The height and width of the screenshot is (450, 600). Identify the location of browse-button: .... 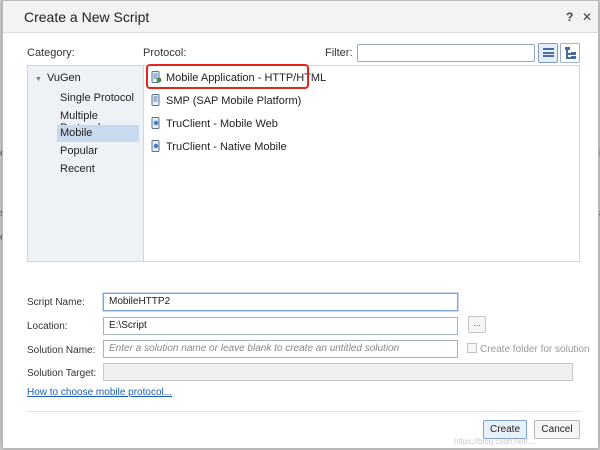
(477, 324).